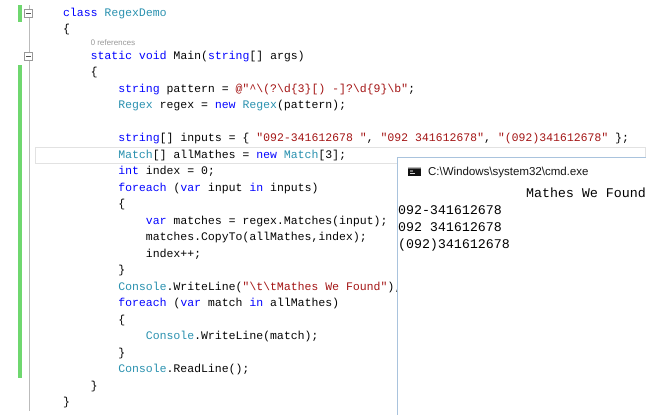 The width and height of the screenshot is (646, 415). Describe the element at coordinates (414, 171) in the screenshot. I see `terminal-icon` at that location.